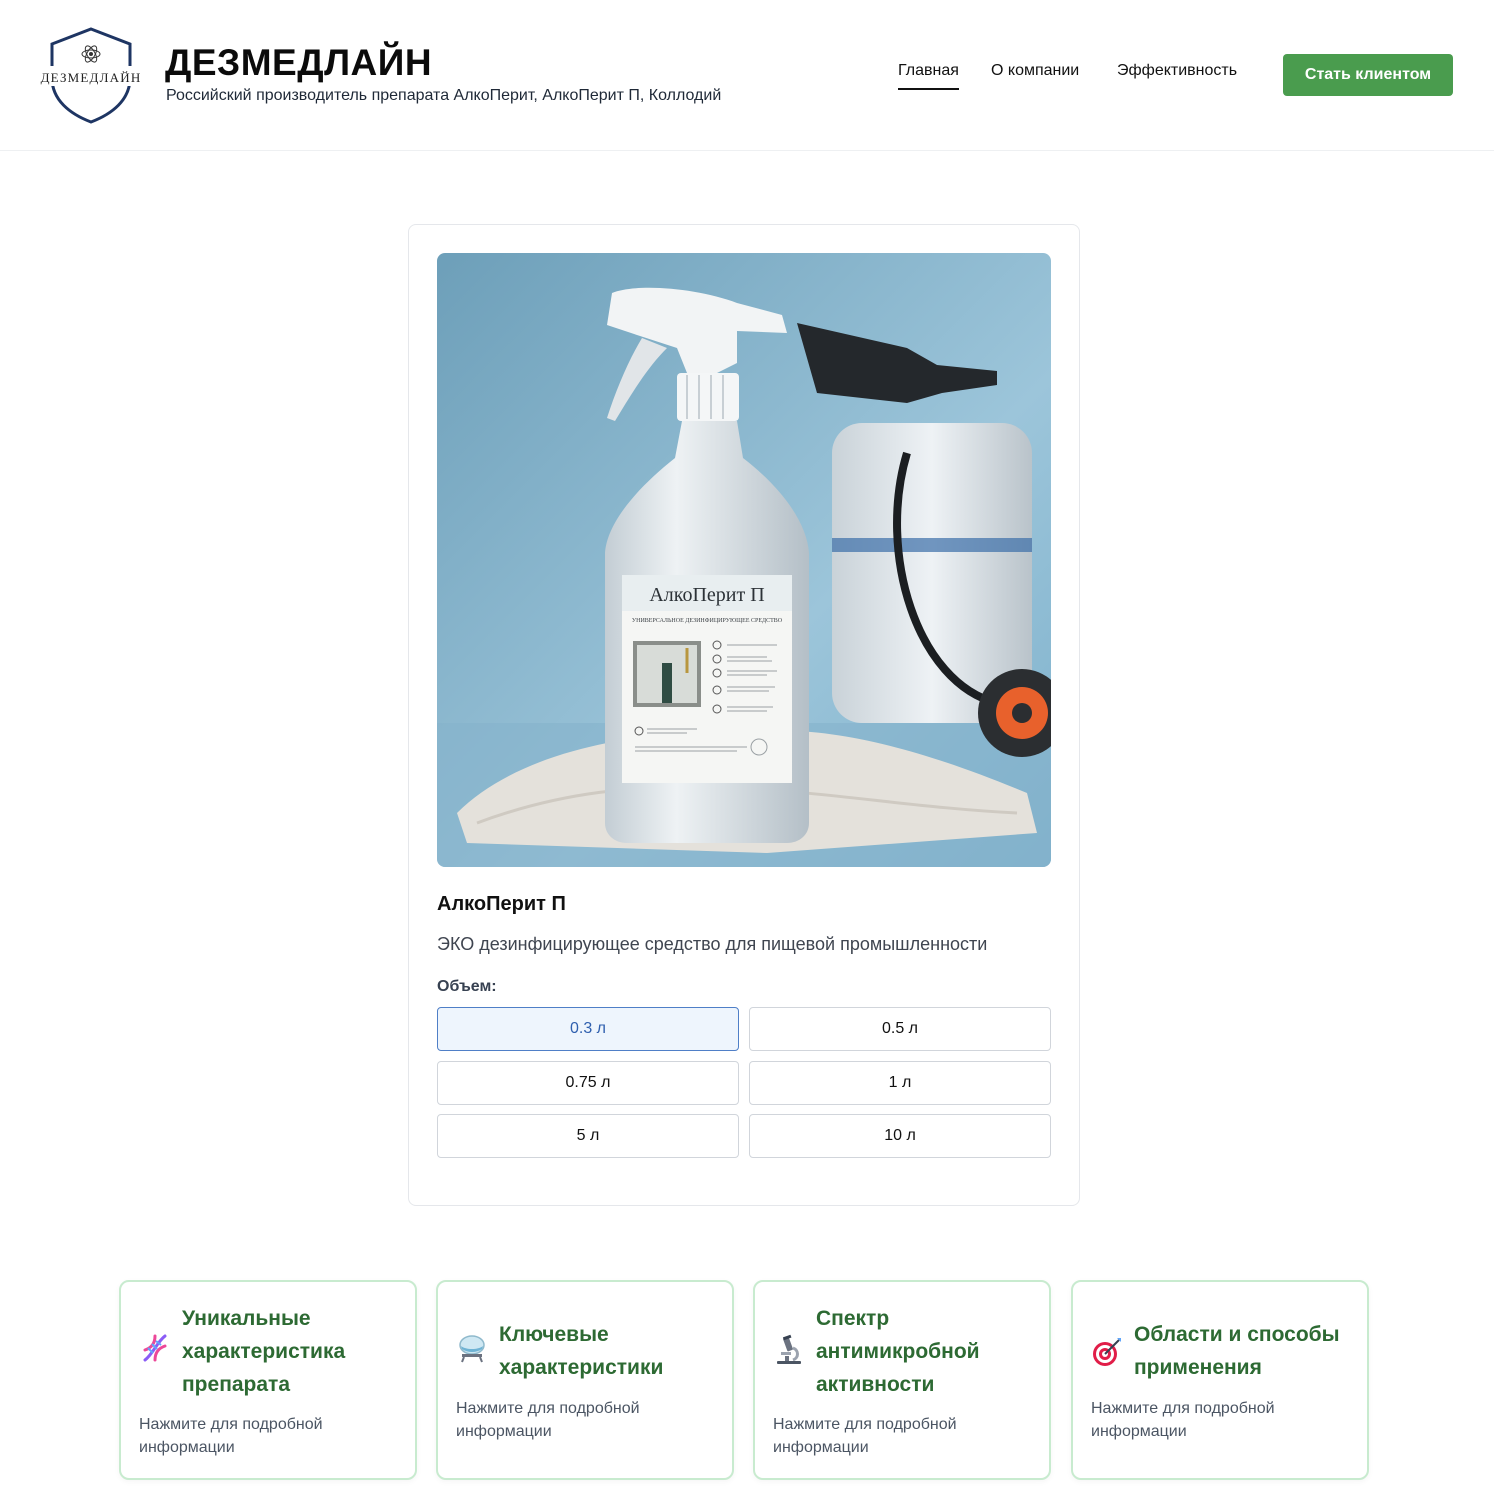 The width and height of the screenshot is (1494, 1494). What do you see at coordinates (588, 1029) in the screenshot?
I see `volume-option-0-3l: 0.3 л` at bounding box center [588, 1029].